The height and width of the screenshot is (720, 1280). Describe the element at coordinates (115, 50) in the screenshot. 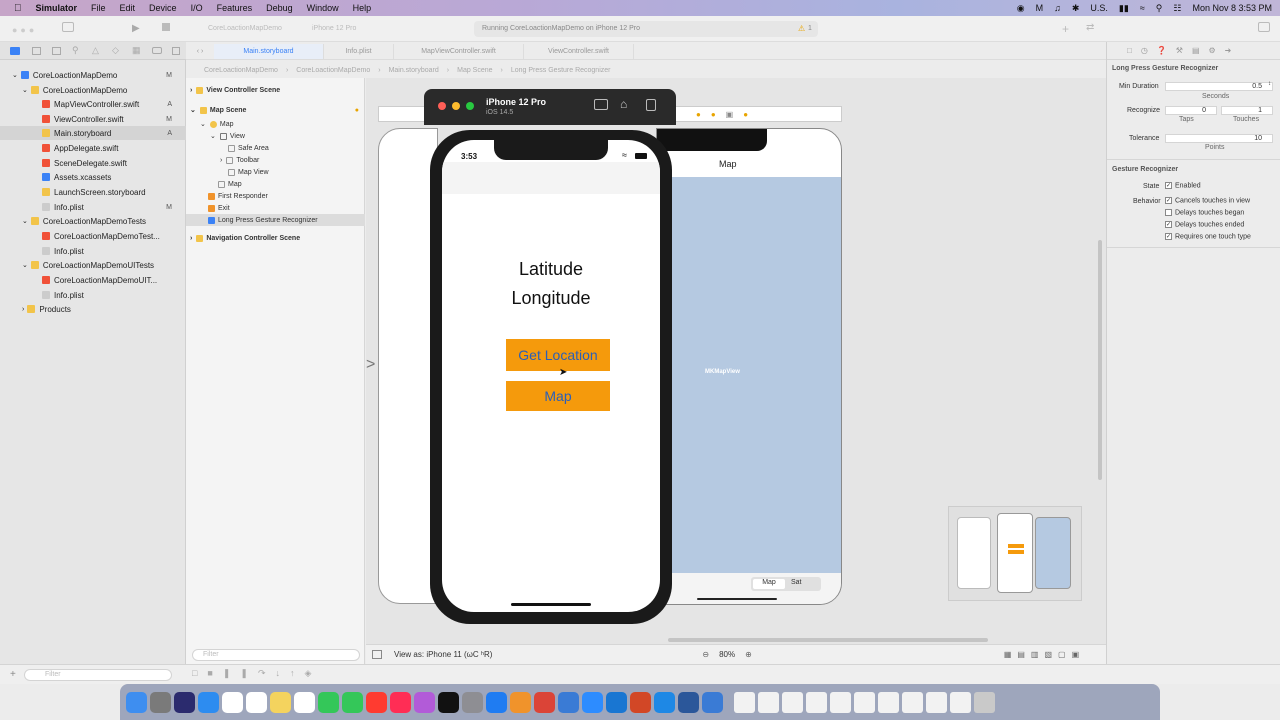

I see `test-navigator-icon: ◇` at that location.